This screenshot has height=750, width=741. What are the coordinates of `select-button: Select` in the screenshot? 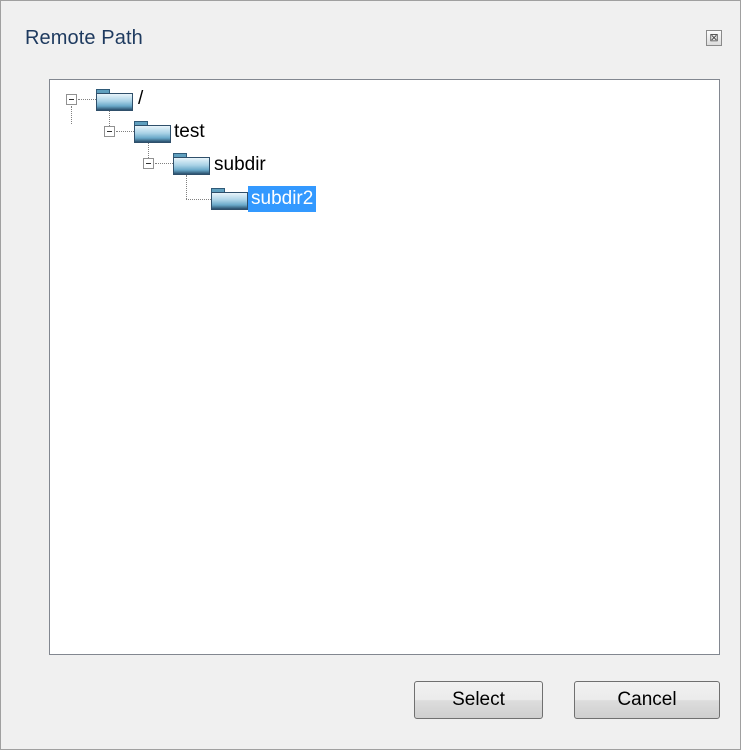 It's located at (478, 700).